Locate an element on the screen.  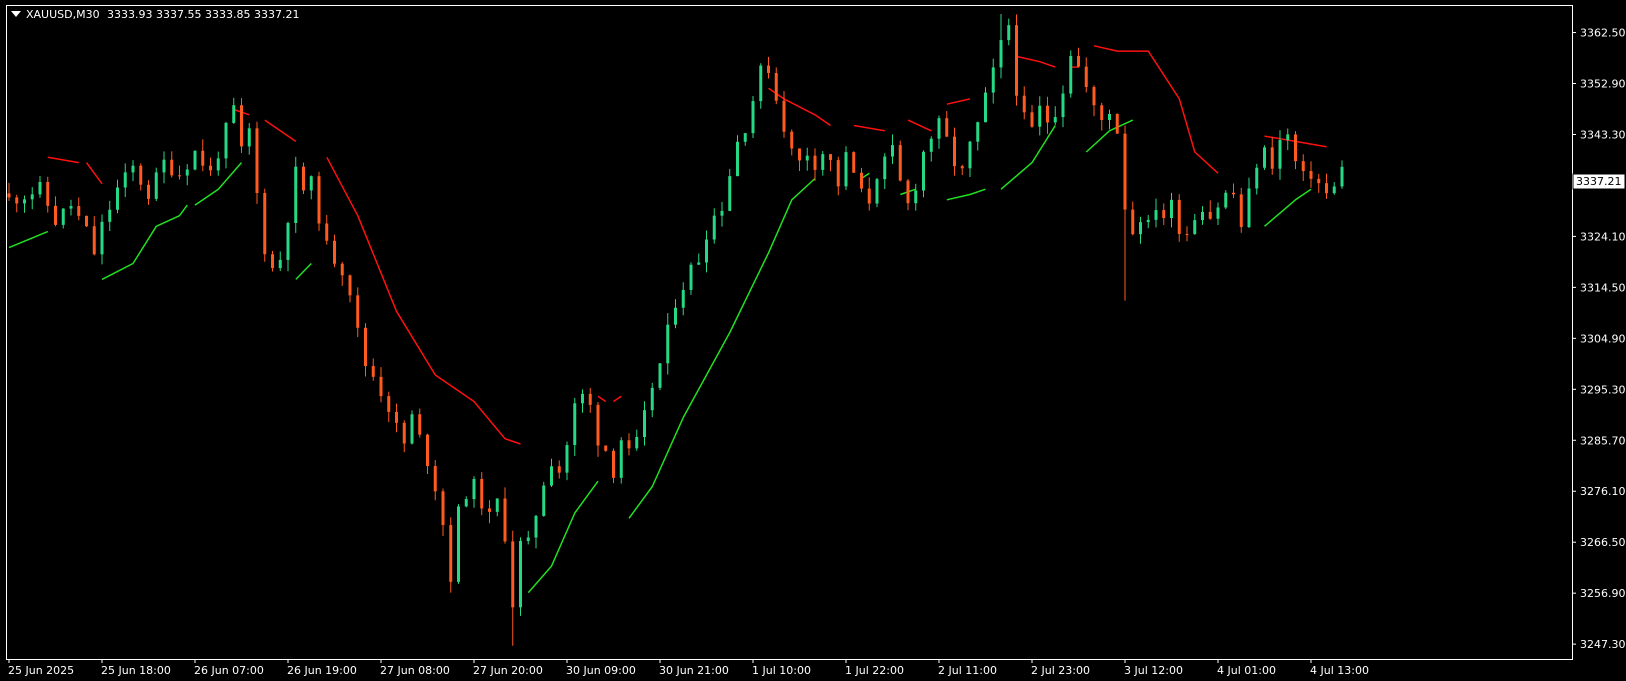
x-tick-label: 25 Jun 18:00 is located at coordinates (136, 670).